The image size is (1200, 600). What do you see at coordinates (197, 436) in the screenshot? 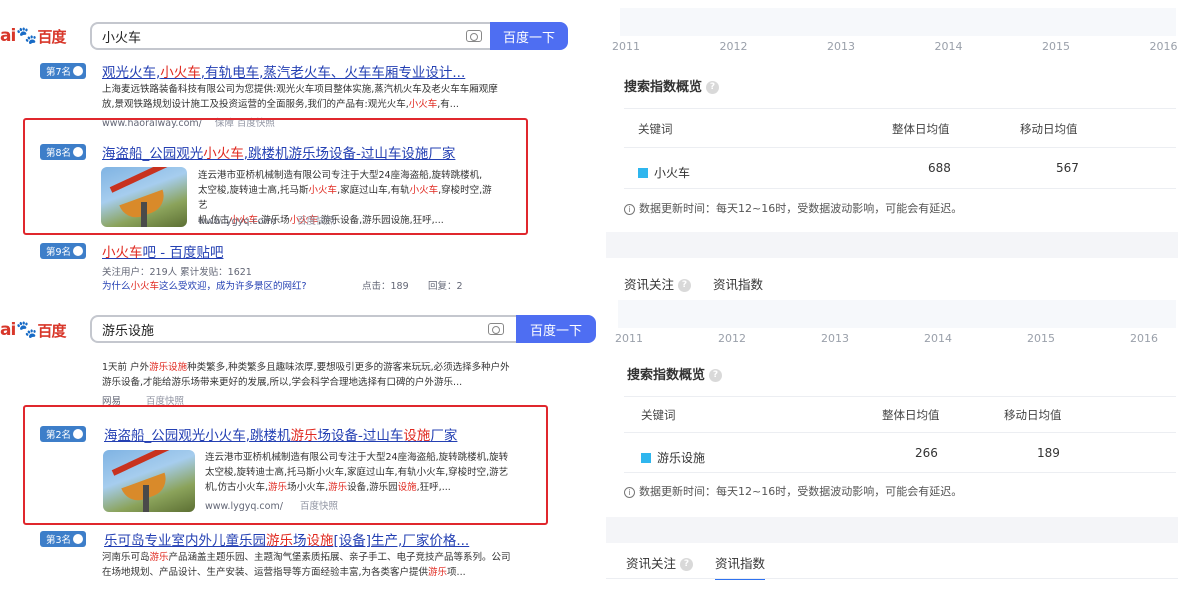
I see `text-segment: 海盗船_公园观光小火车,跳楼机` at bounding box center [197, 436].